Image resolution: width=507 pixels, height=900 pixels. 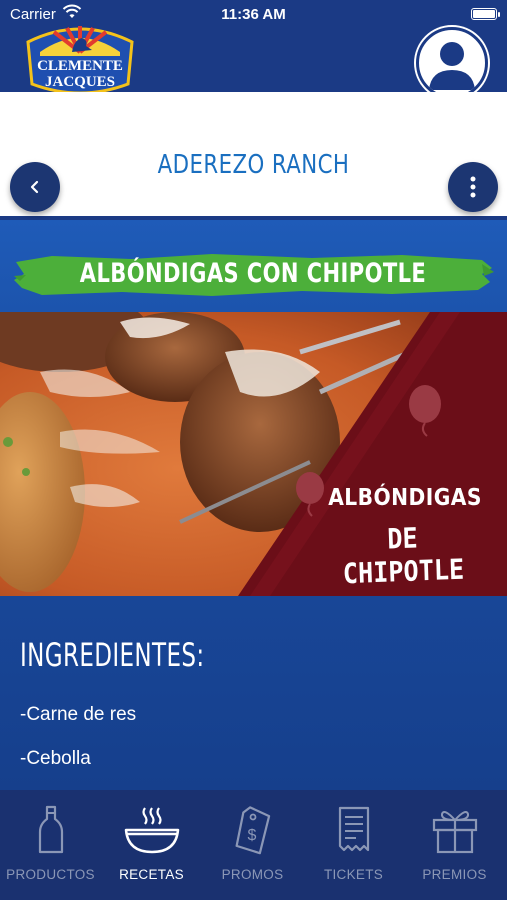 What do you see at coordinates (50, 874) in the screenshot?
I see `tab-label: PRODUCTOS` at bounding box center [50, 874].